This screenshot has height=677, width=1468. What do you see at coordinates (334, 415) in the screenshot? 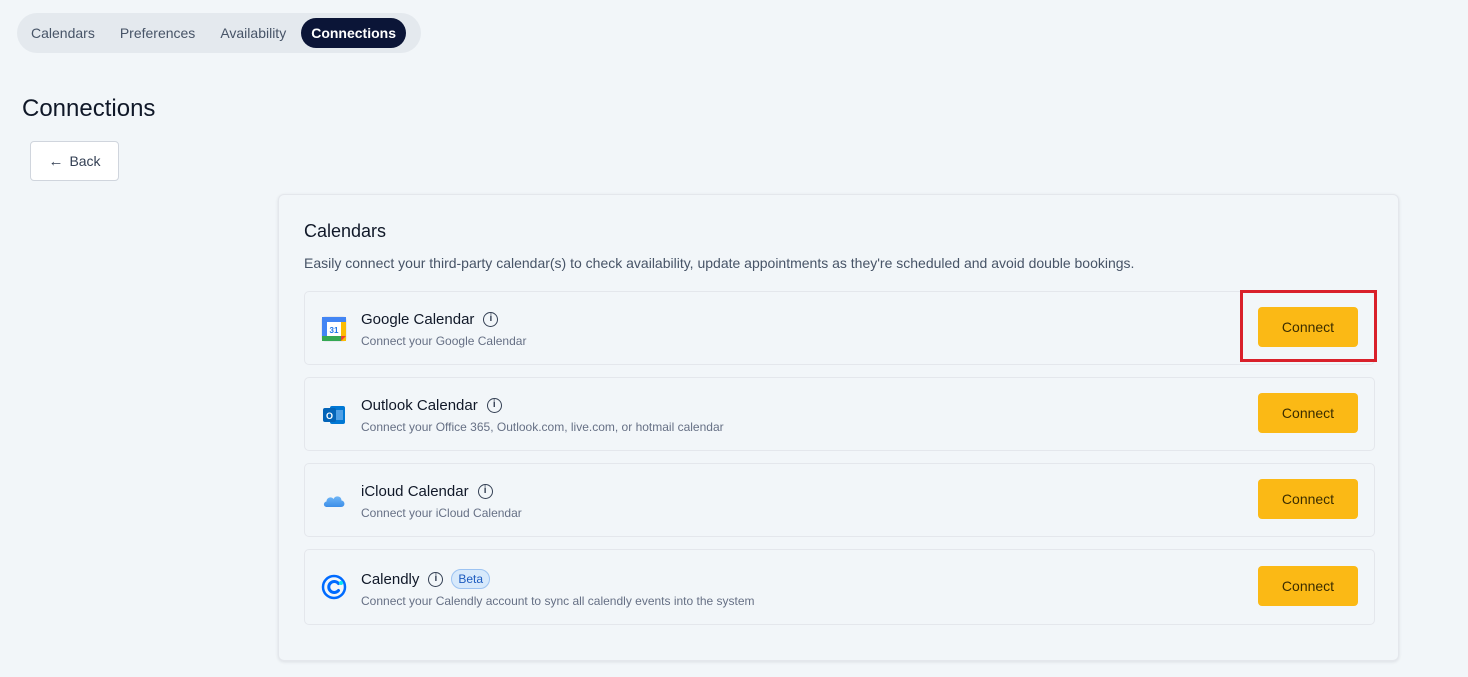
I see `outlook-icon: O` at bounding box center [334, 415].